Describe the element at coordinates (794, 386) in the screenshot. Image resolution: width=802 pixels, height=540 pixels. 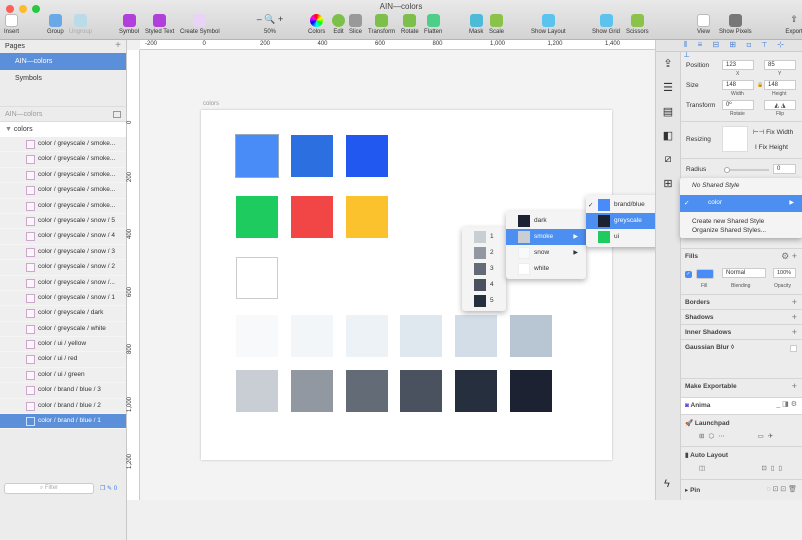
I see `add-export-button: +` at that location.